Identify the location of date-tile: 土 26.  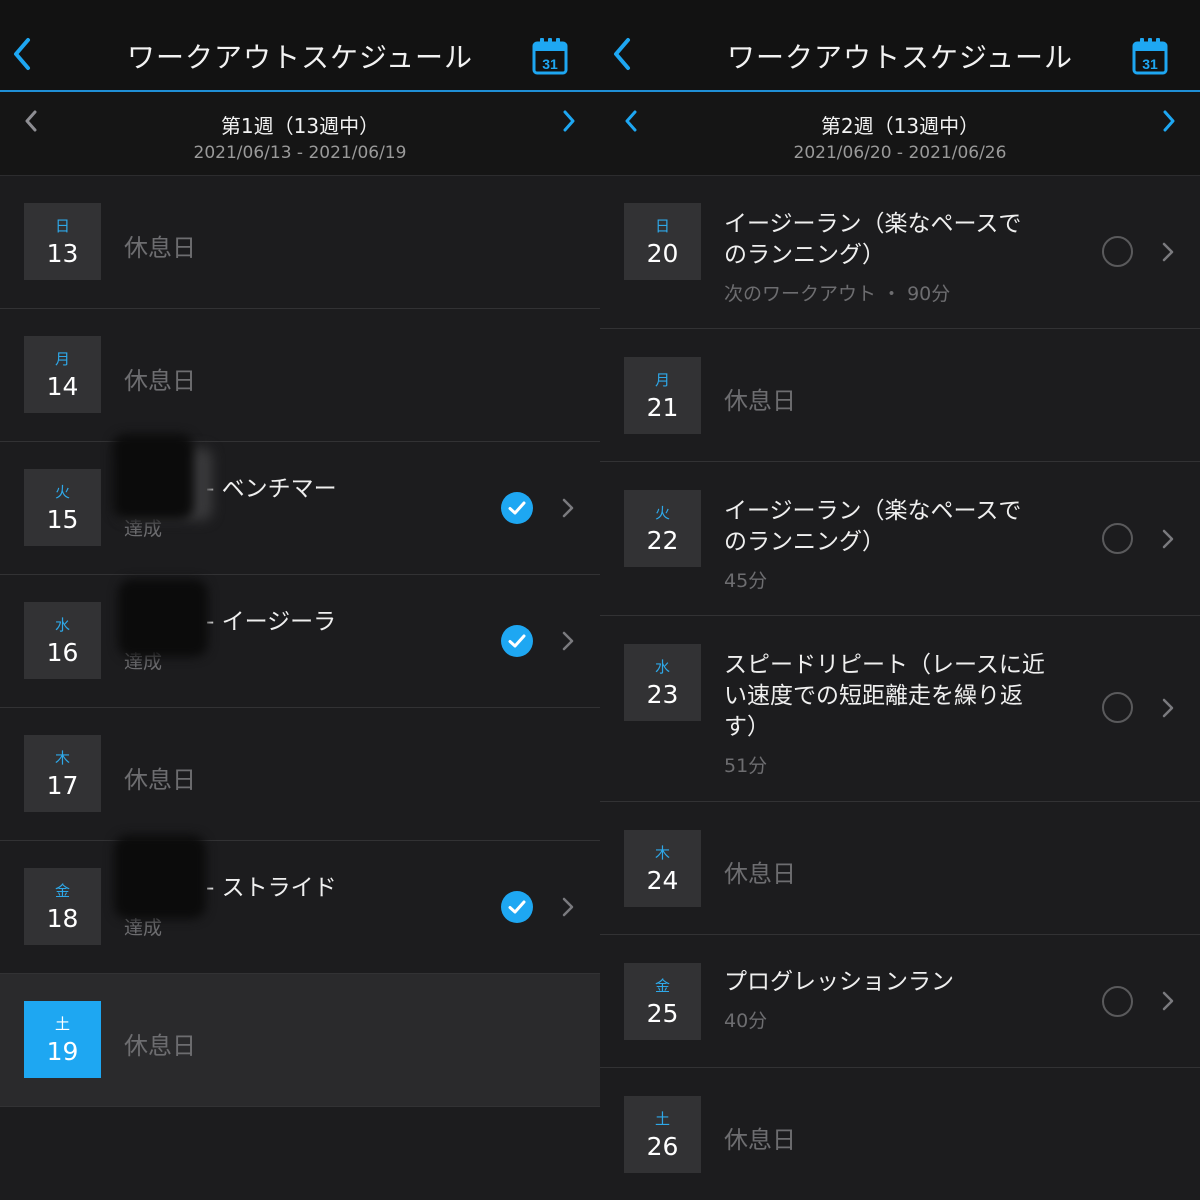
(662, 1134).